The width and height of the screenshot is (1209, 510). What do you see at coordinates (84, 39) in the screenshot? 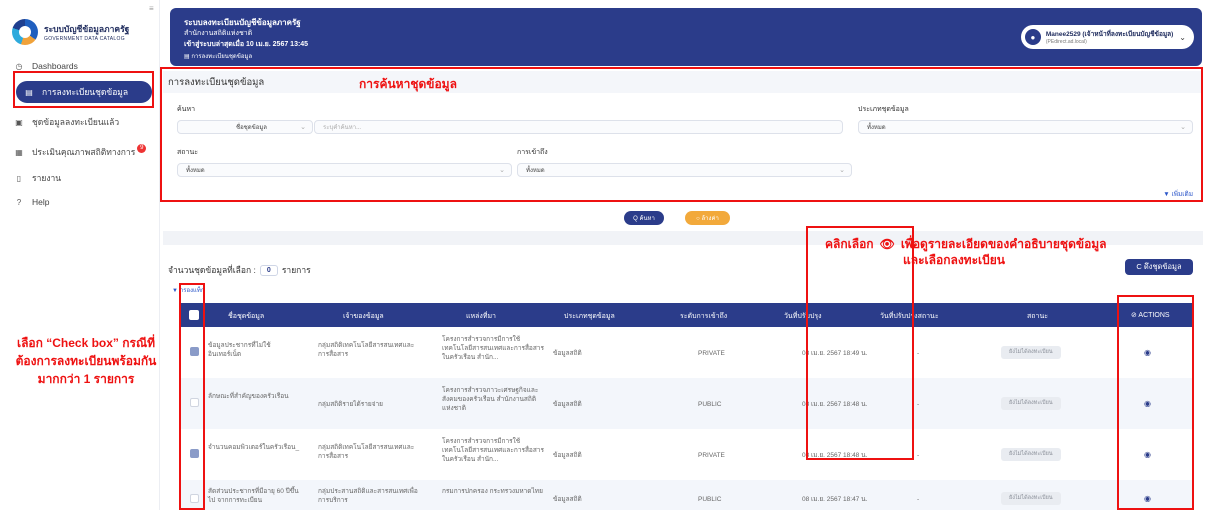
I see `logo-subtitle: GOVERNMENT DATA CATALOG` at bounding box center [84, 39].